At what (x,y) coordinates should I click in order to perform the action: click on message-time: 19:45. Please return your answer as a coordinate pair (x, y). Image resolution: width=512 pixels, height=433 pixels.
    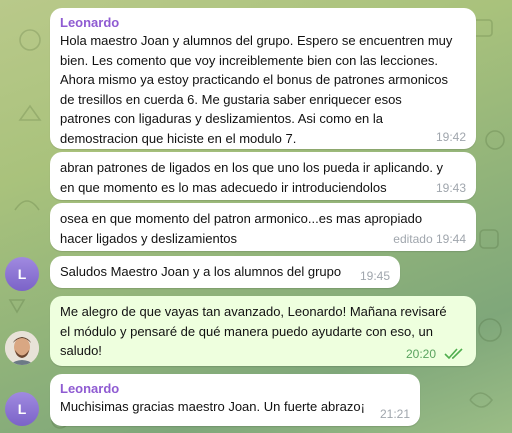
    Looking at the image, I should click on (374, 276).